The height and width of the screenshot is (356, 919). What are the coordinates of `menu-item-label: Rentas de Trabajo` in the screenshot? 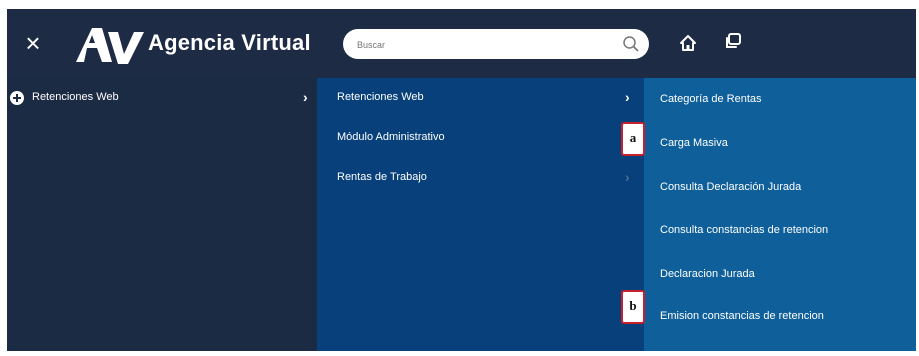 It's located at (382, 177).